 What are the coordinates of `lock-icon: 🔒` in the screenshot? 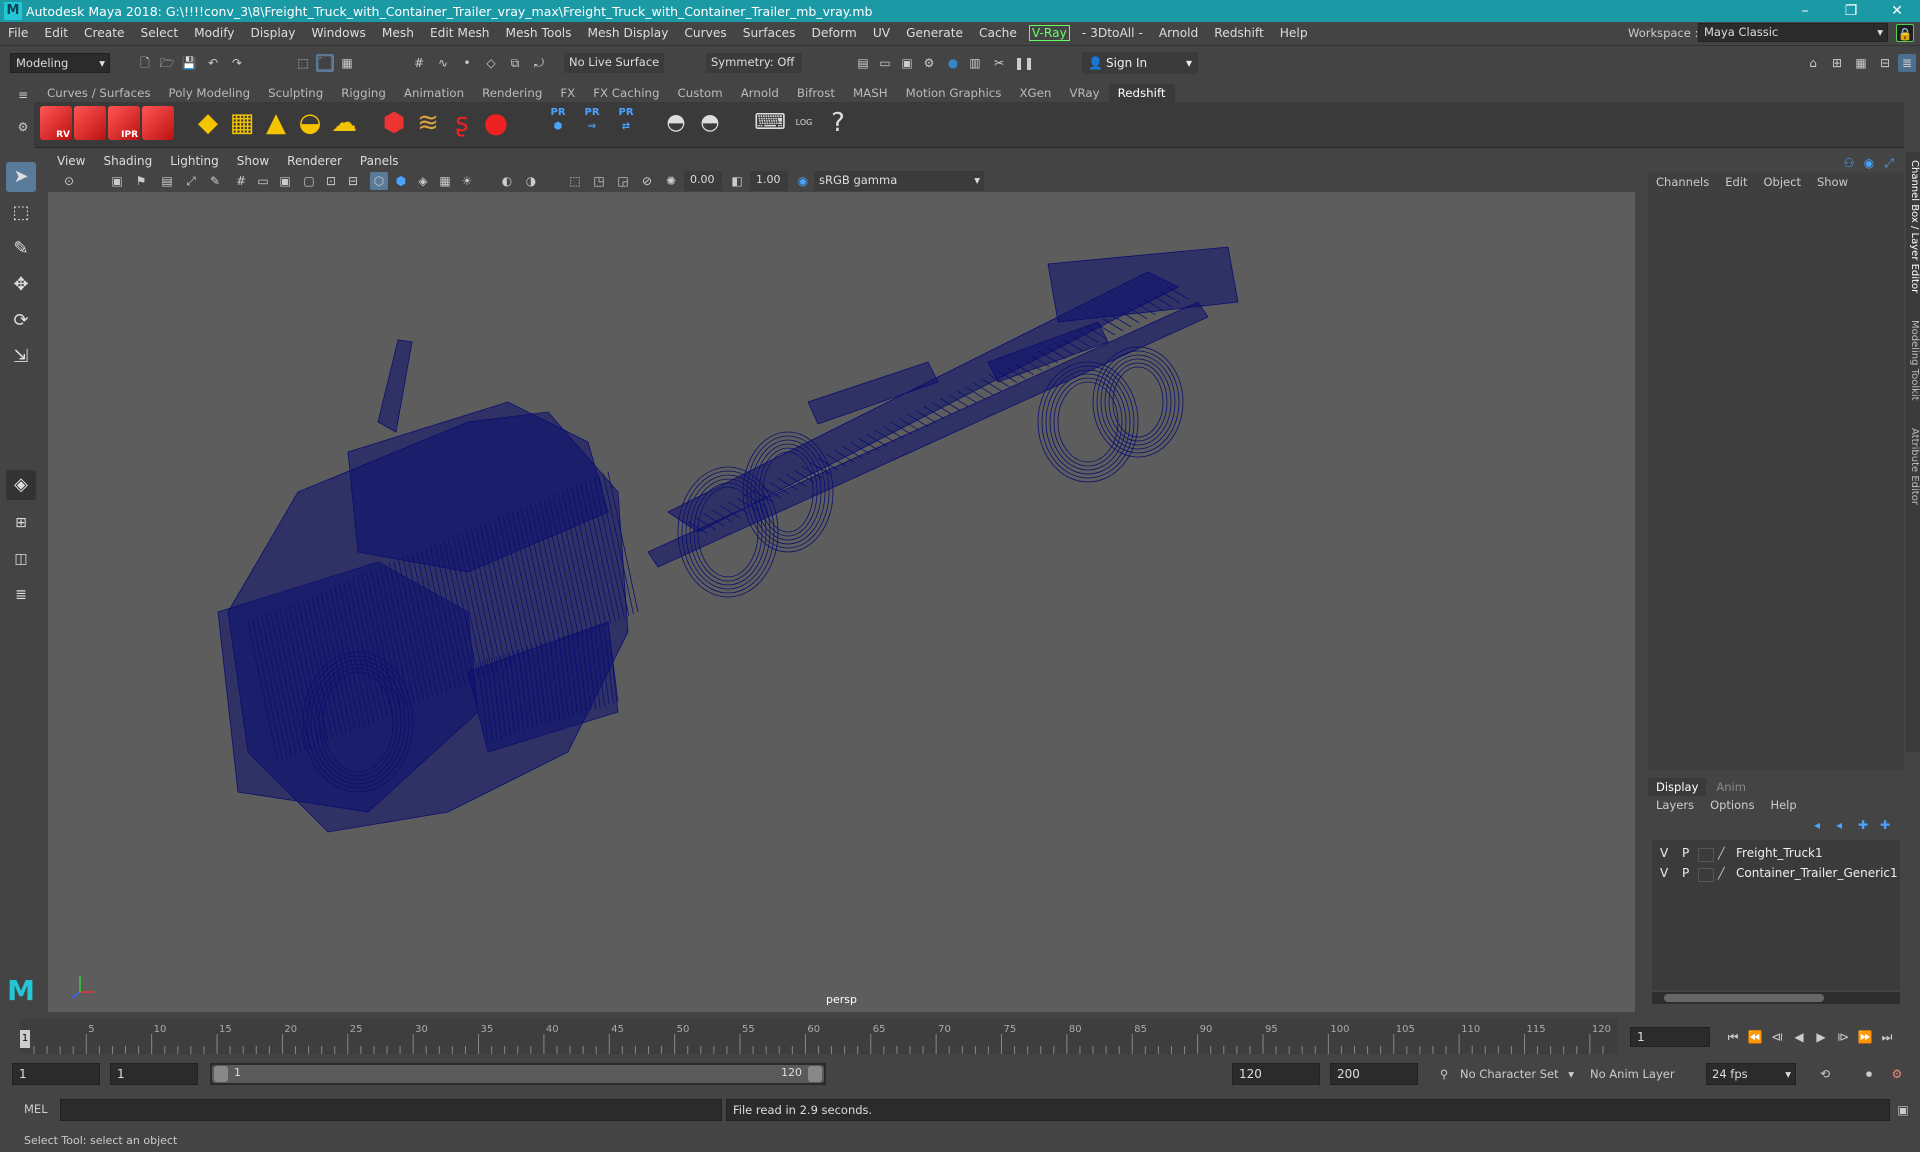 It's located at (1905, 33).